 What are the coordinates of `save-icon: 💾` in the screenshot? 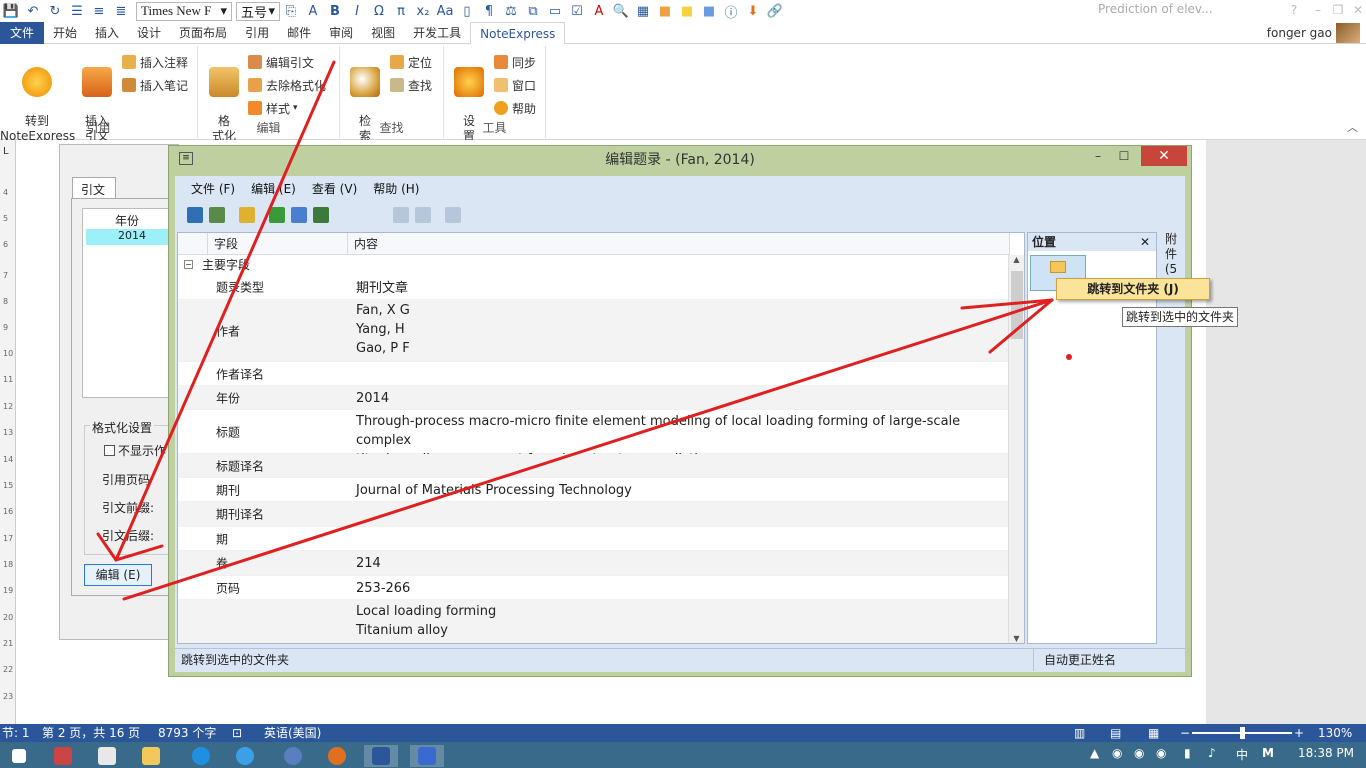 It's located at (11, 11).